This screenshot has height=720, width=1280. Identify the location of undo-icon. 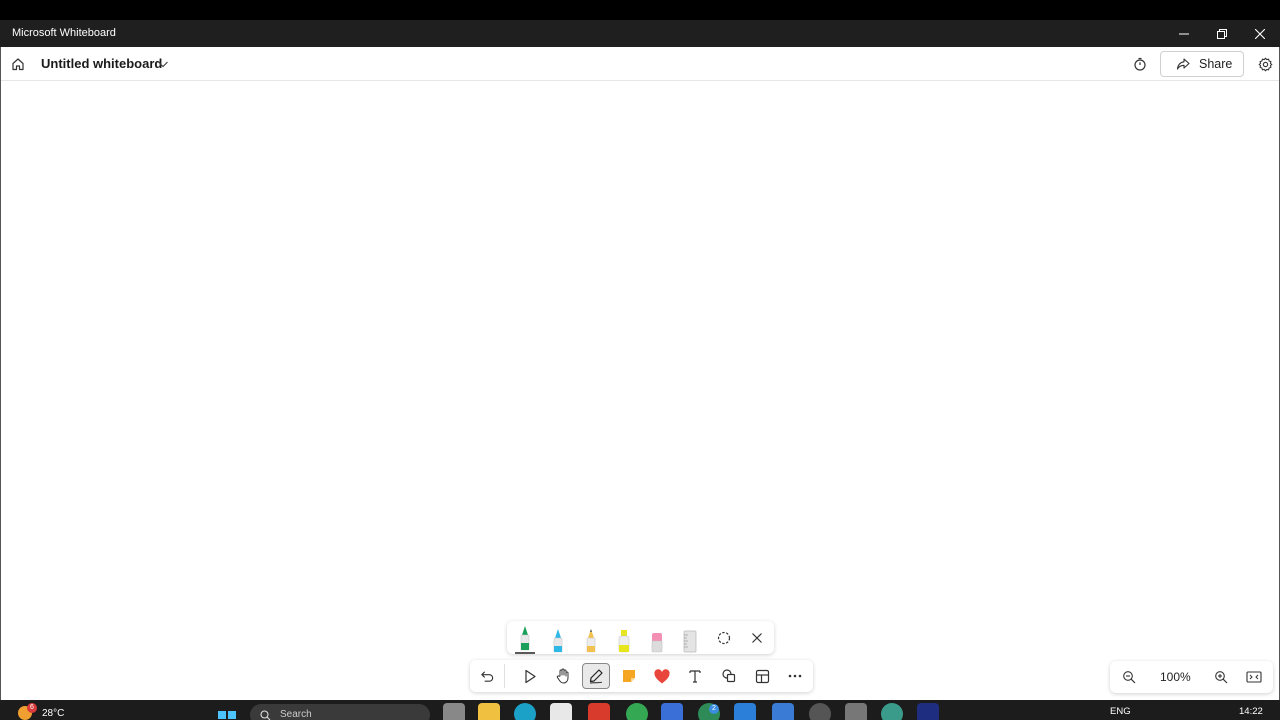
(486, 676).